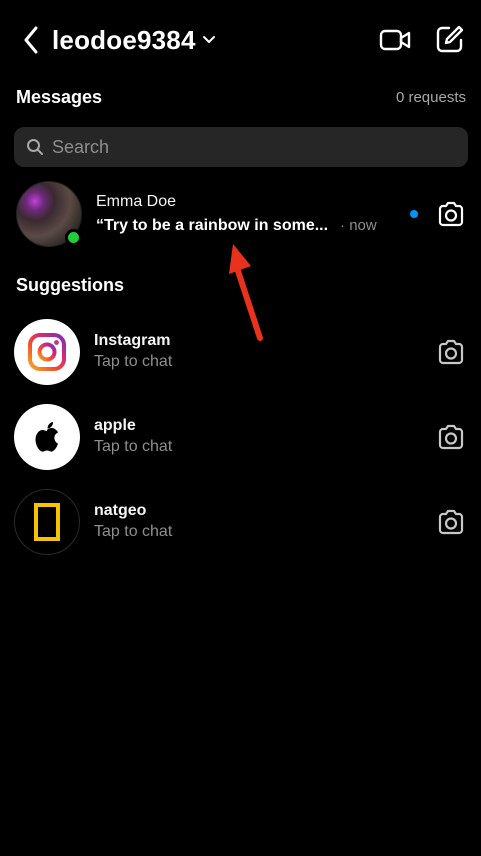 The width and height of the screenshot is (481, 856). What do you see at coordinates (47, 522) in the screenshot?
I see `natgeo-logo-icon` at bounding box center [47, 522].